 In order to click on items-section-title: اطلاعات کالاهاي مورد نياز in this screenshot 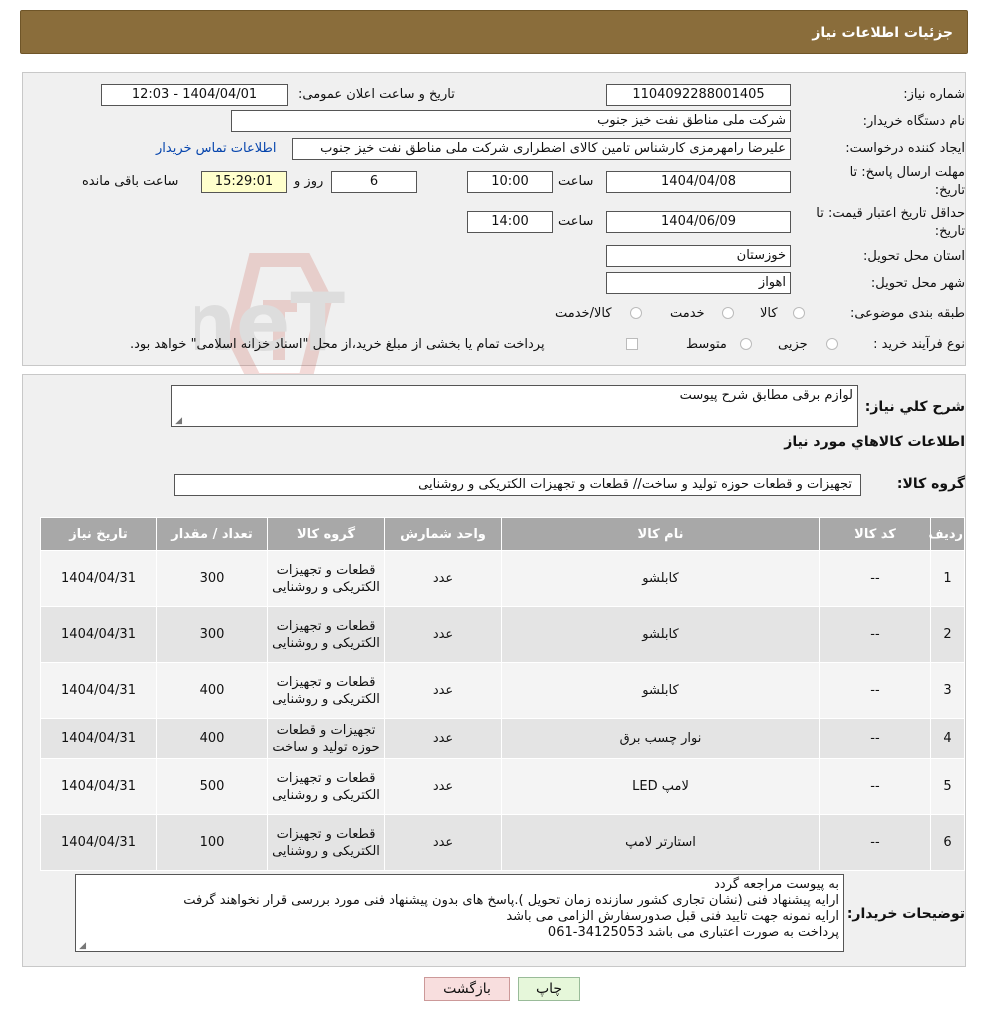, I will do `click(874, 442)`.